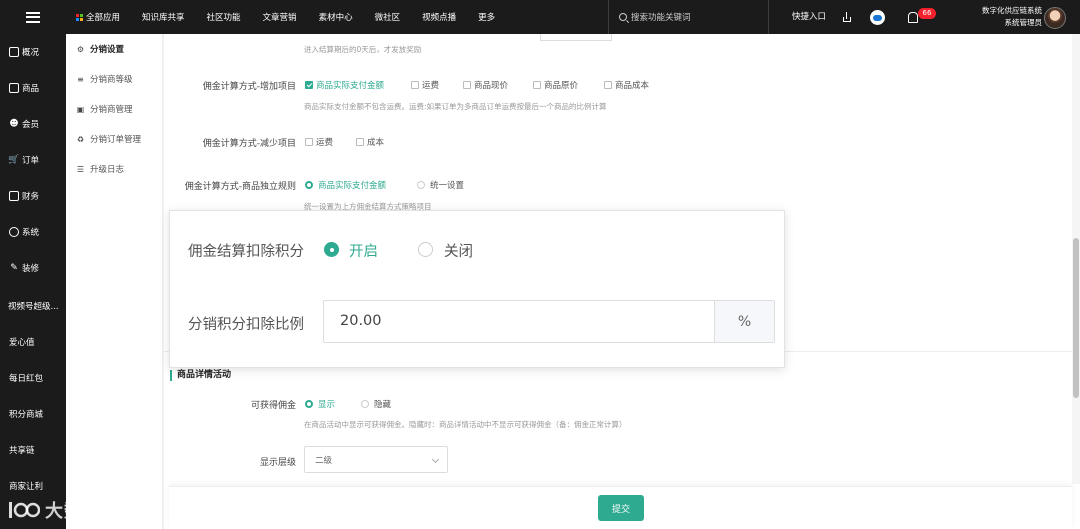 This screenshot has width=1080, height=529. I want to click on sidebar-item-members: ☻ 会员, so click(33, 124).